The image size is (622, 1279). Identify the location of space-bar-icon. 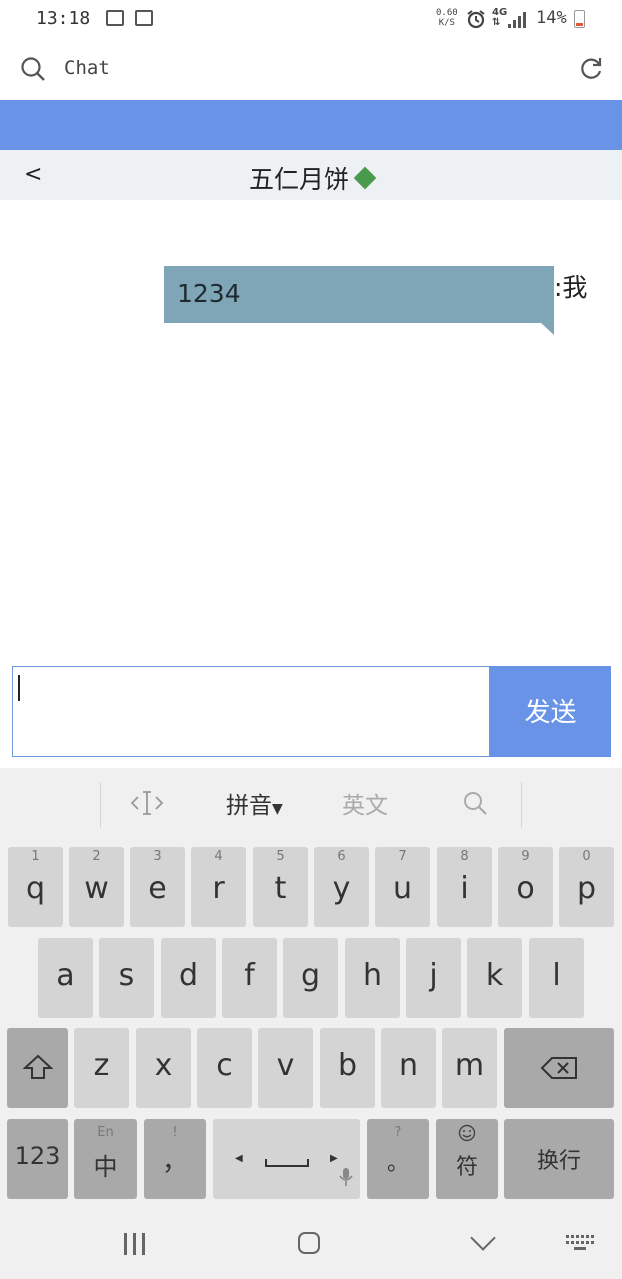
(287, 1163).